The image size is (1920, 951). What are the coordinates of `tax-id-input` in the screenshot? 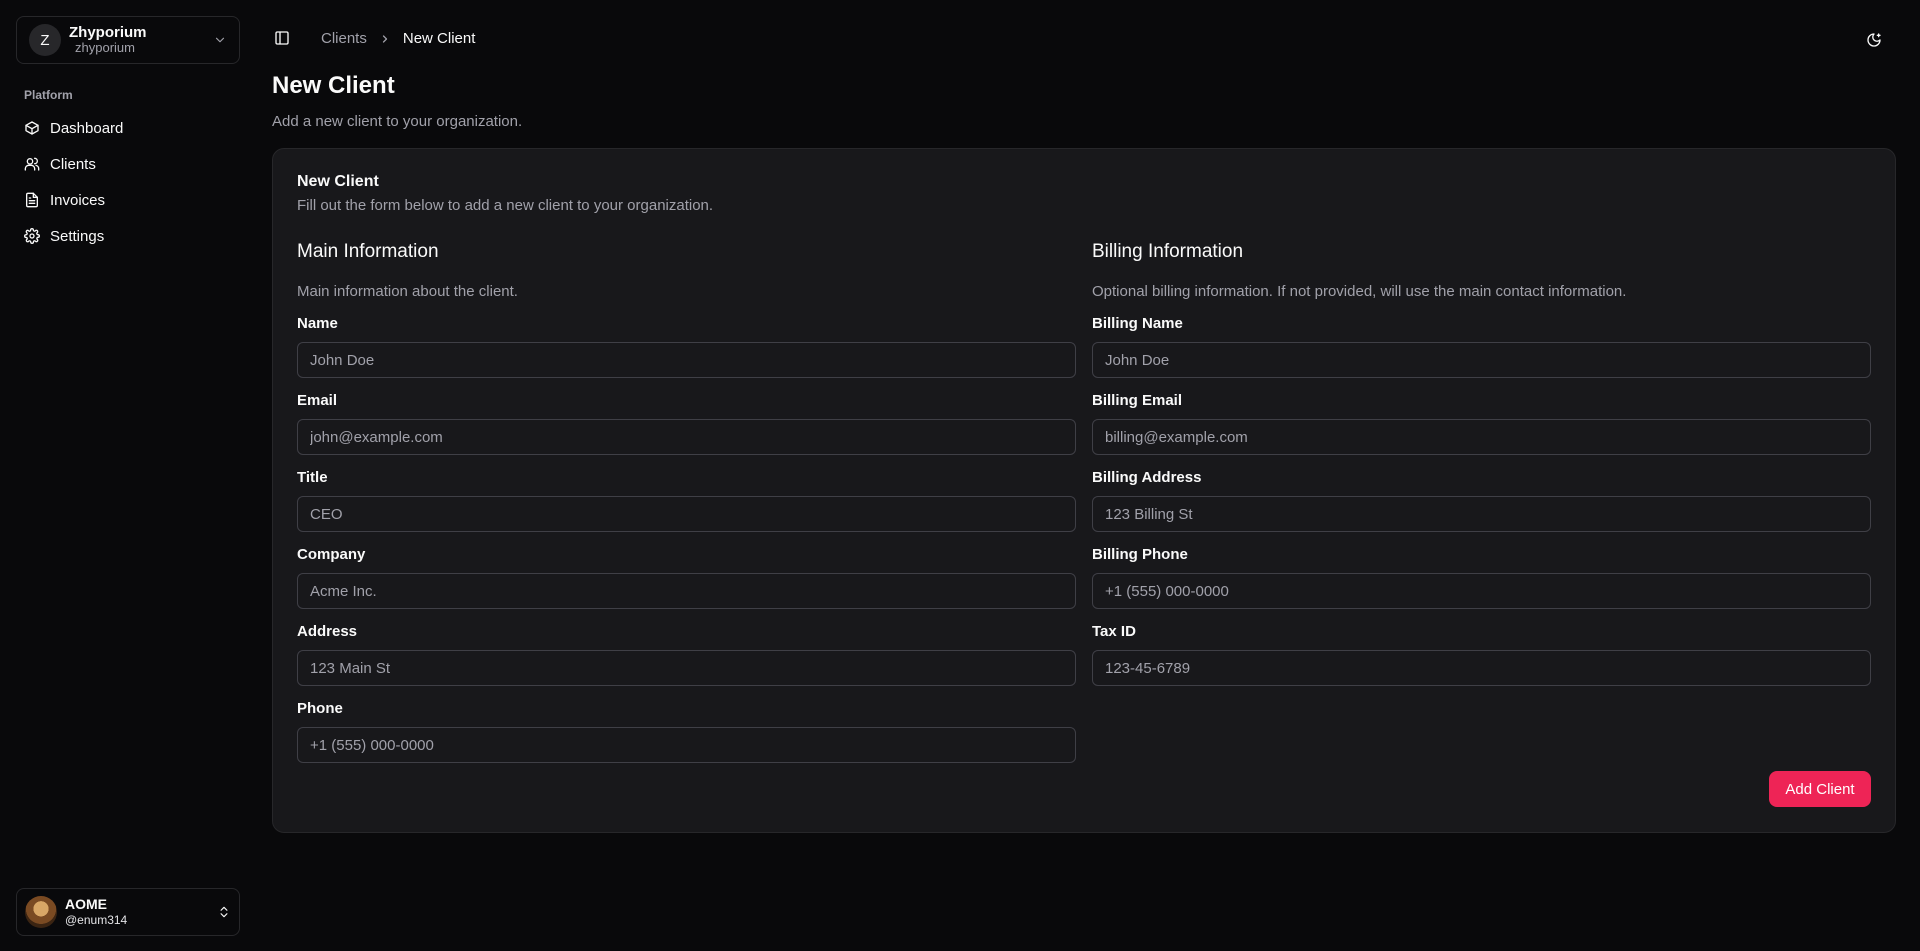 It's located at (1481, 668).